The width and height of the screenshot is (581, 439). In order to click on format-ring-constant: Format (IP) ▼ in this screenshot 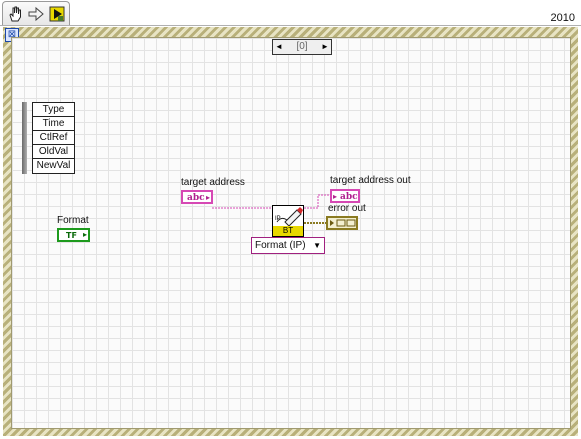, I will do `click(288, 245)`.